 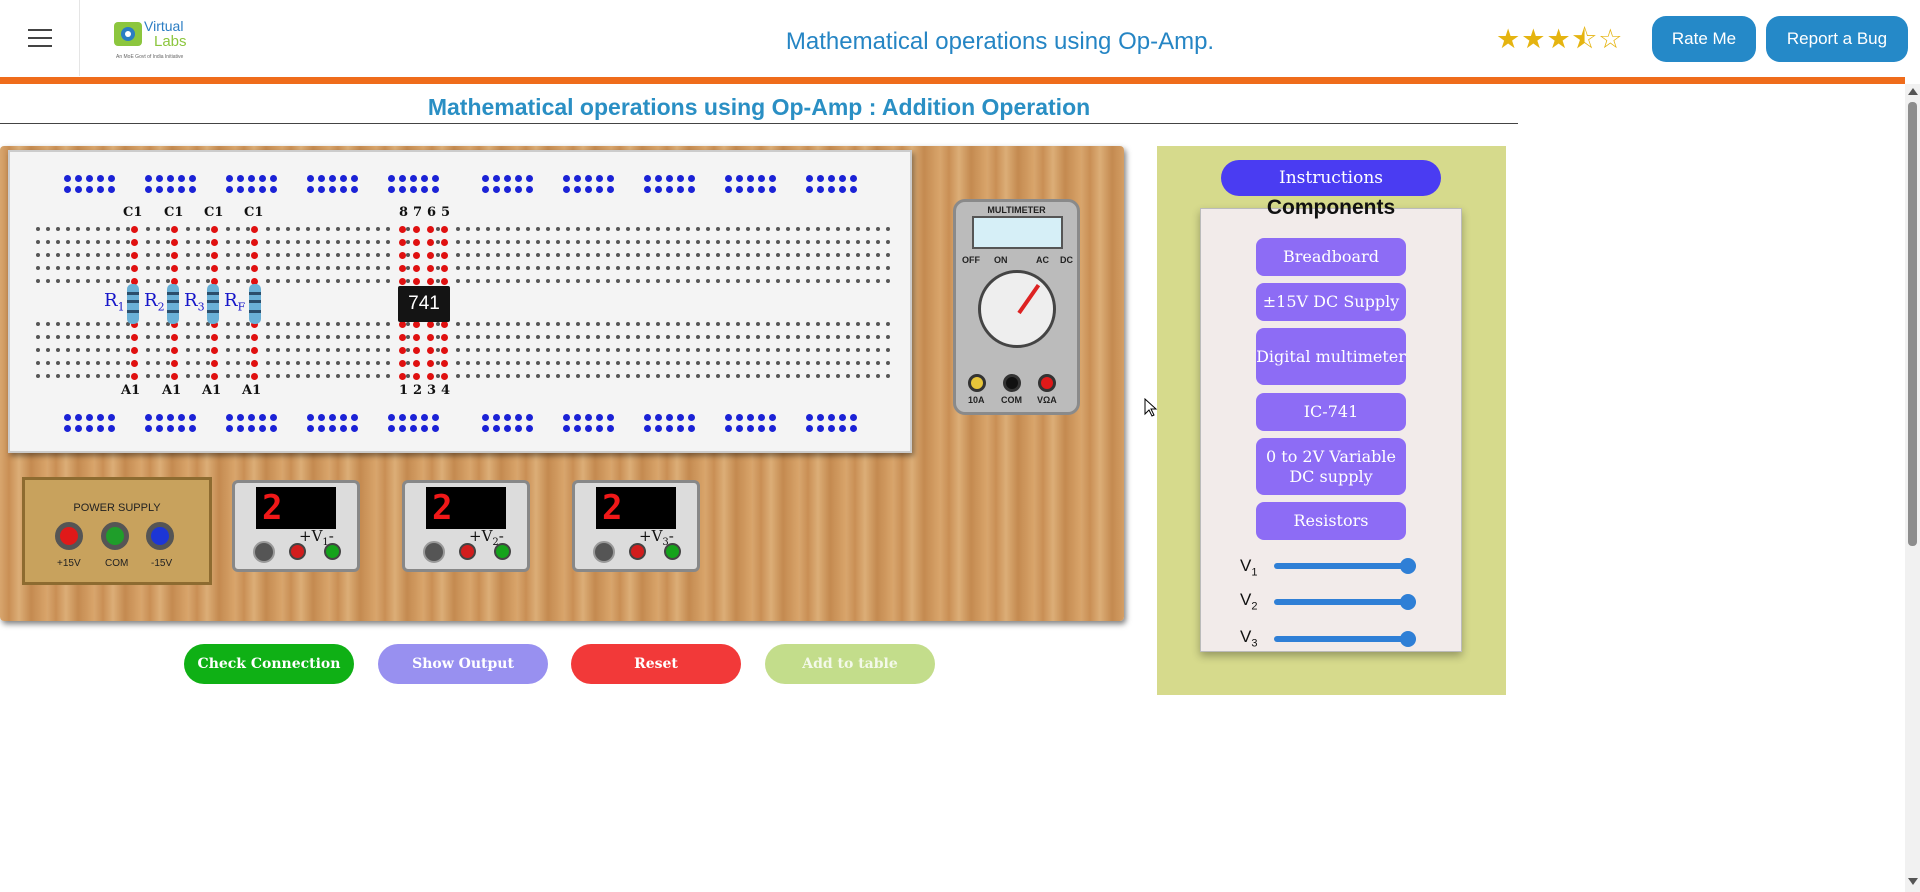 I want to click on v1-knob, so click(x=264, y=552).